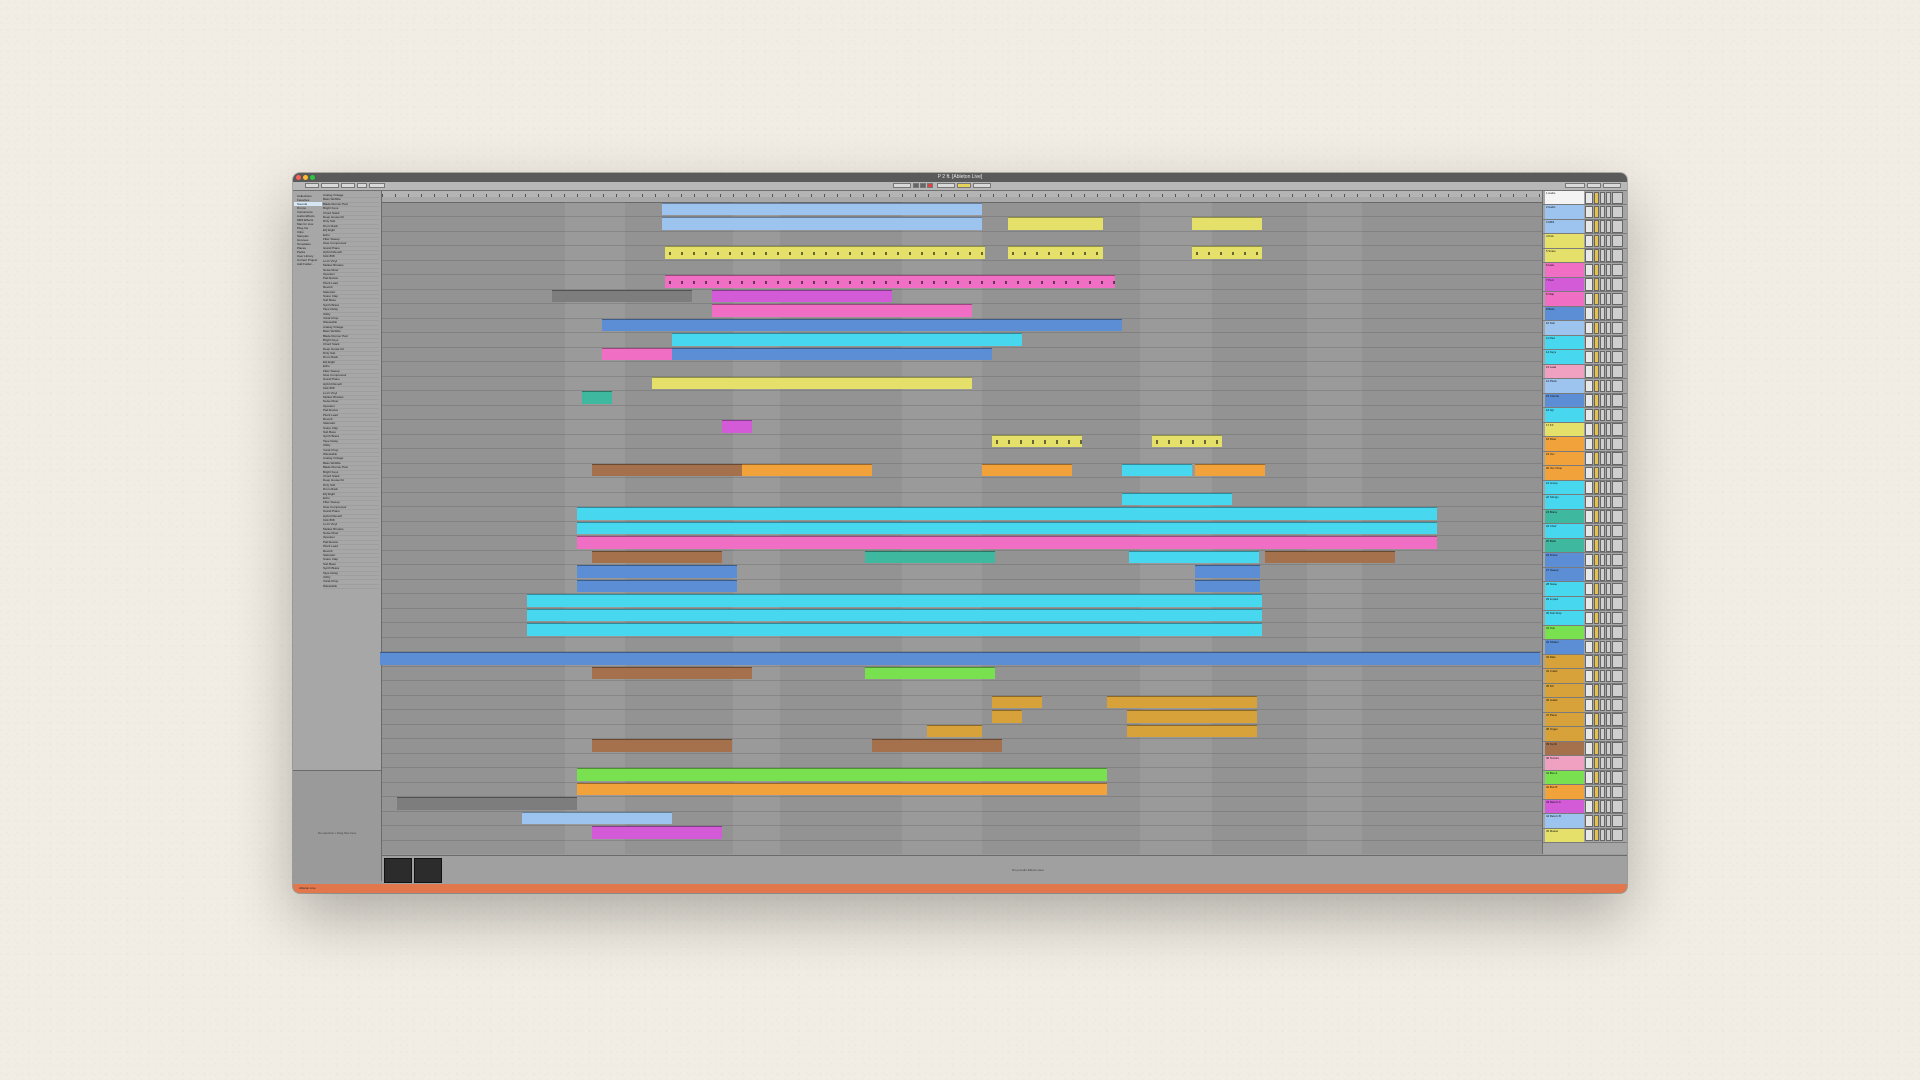  Describe the element at coordinates (930, 185) in the screenshot. I see `record-button` at that location.